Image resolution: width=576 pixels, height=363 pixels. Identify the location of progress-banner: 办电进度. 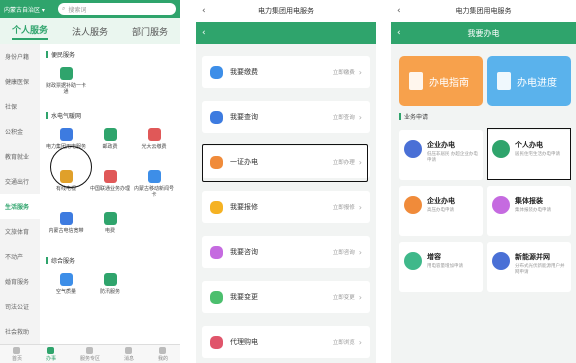
(529, 81).